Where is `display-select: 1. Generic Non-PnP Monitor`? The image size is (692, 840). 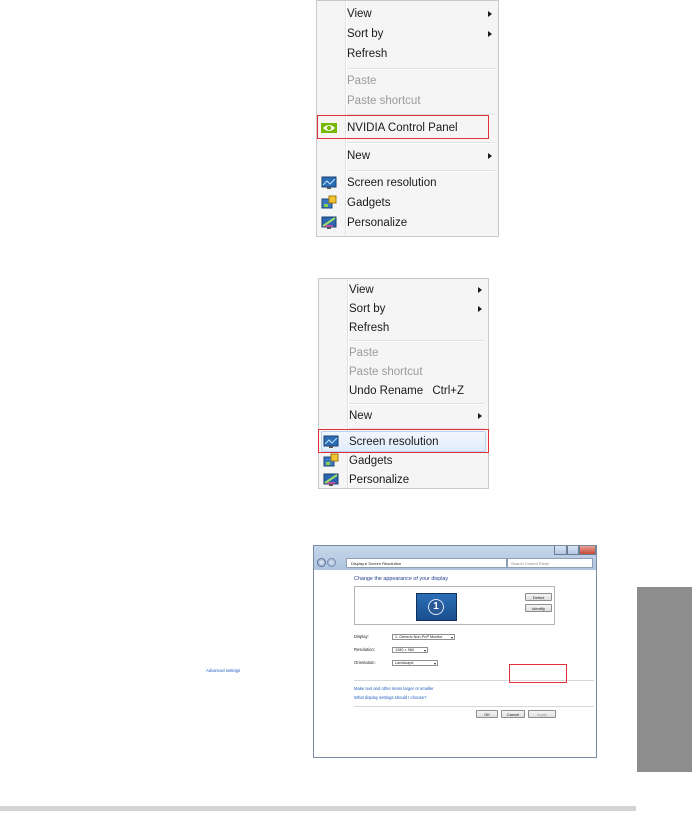 display-select: 1. Generic Non-PnP Monitor is located at coordinates (423, 637).